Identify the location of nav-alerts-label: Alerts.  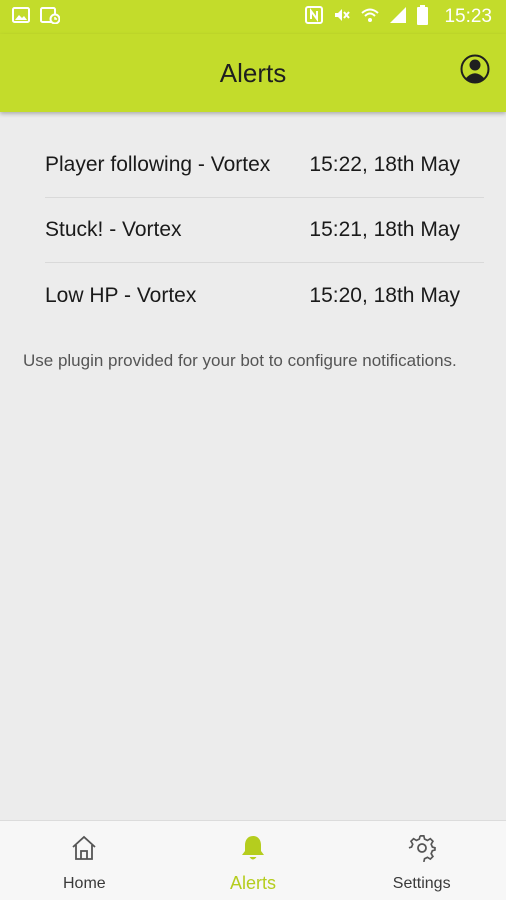
(253, 883).